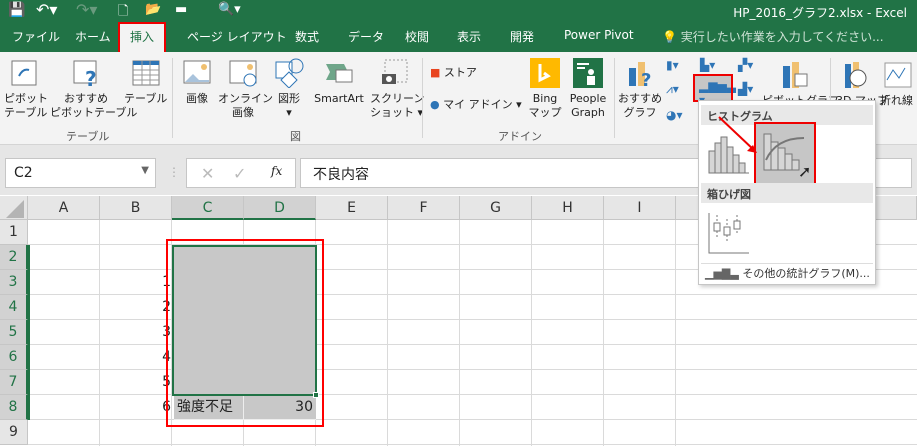 The height and width of the screenshot is (446, 917). I want to click on enter-icon: ✓, so click(239, 173).